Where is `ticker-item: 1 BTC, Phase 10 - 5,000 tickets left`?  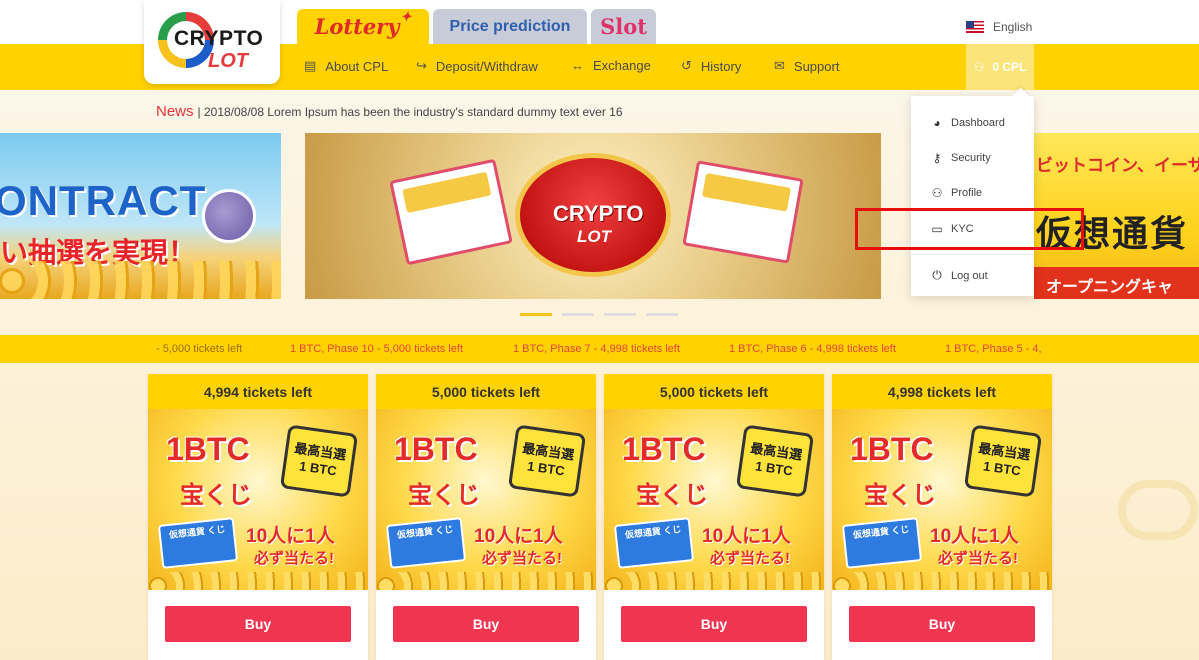
ticker-item: 1 BTC, Phase 10 - 5,000 tickets left is located at coordinates (377, 349).